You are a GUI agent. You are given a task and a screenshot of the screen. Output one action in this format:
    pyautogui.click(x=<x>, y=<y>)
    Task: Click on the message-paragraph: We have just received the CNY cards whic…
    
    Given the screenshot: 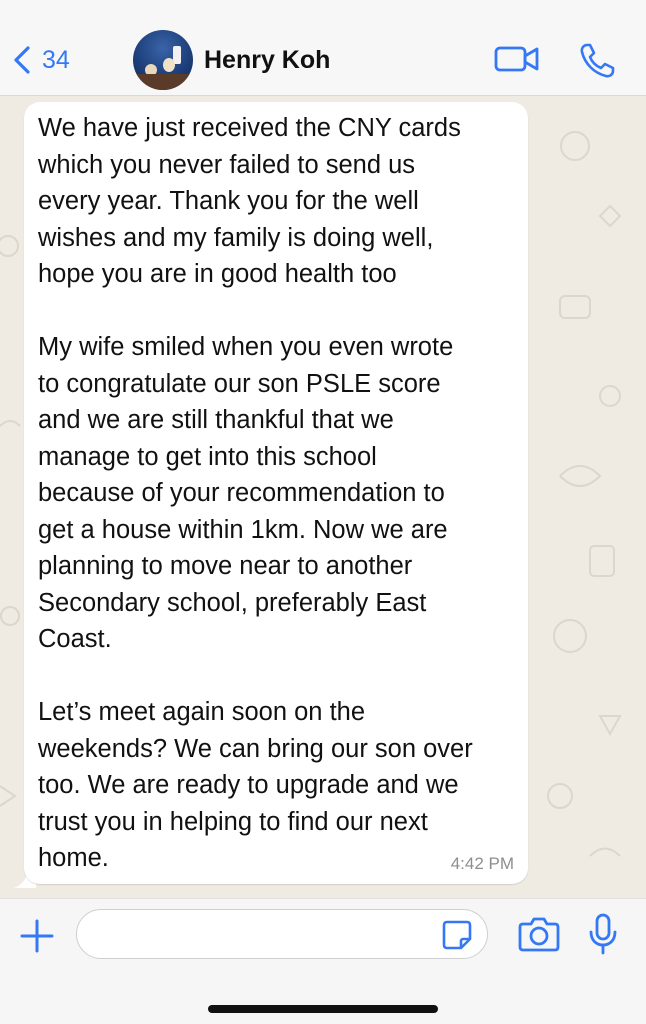 What is the action you would take?
    pyautogui.click(x=249, y=201)
    